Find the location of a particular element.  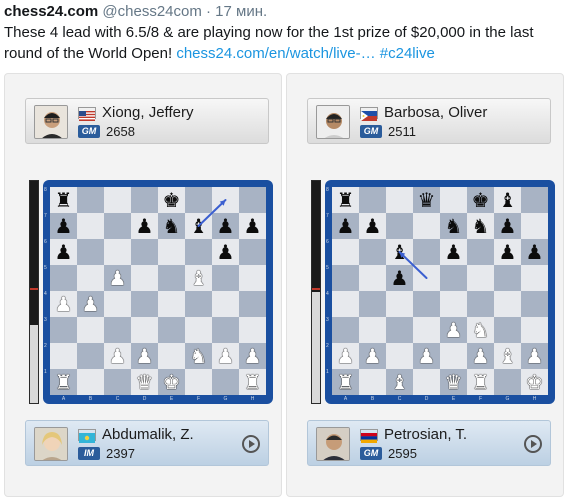

board-square: ♛ is located at coordinates (453, 382).